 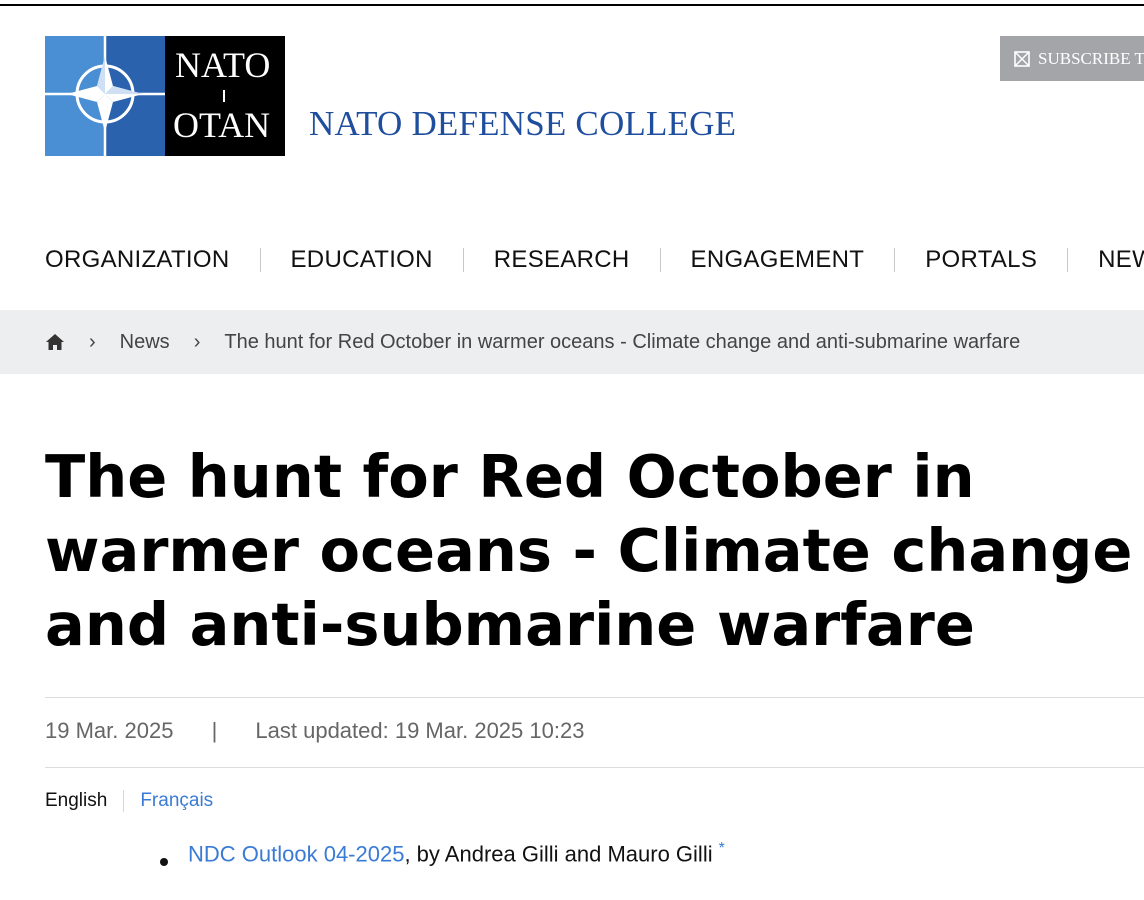 What do you see at coordinates (145, 342) in the screenshot?
I see `breadcrumb-news: News` at bounding box center [145, 342].